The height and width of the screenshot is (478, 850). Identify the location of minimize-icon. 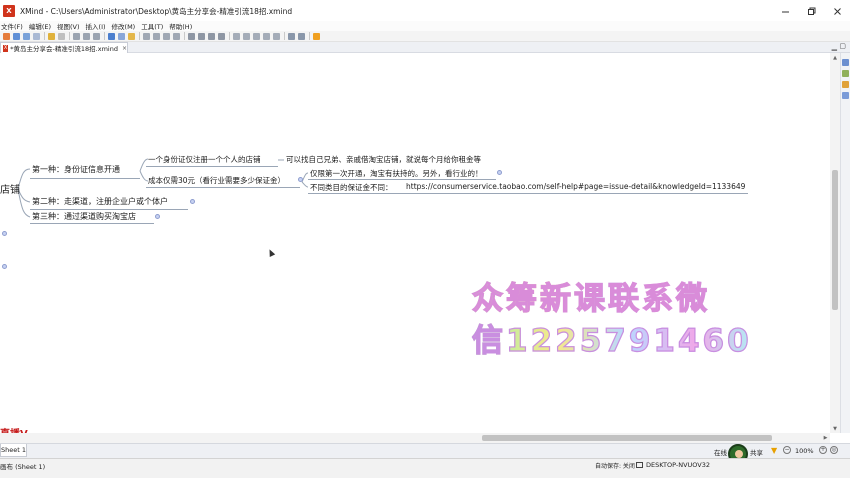
(785, 11).